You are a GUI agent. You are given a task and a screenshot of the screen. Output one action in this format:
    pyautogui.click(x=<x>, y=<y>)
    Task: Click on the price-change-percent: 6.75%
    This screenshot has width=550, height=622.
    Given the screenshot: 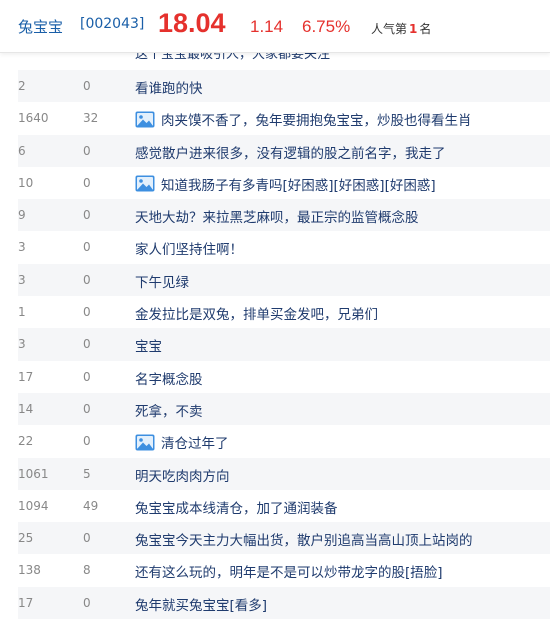 What is the action you would take?
    pyautogui.click(x=326, y=26)
    